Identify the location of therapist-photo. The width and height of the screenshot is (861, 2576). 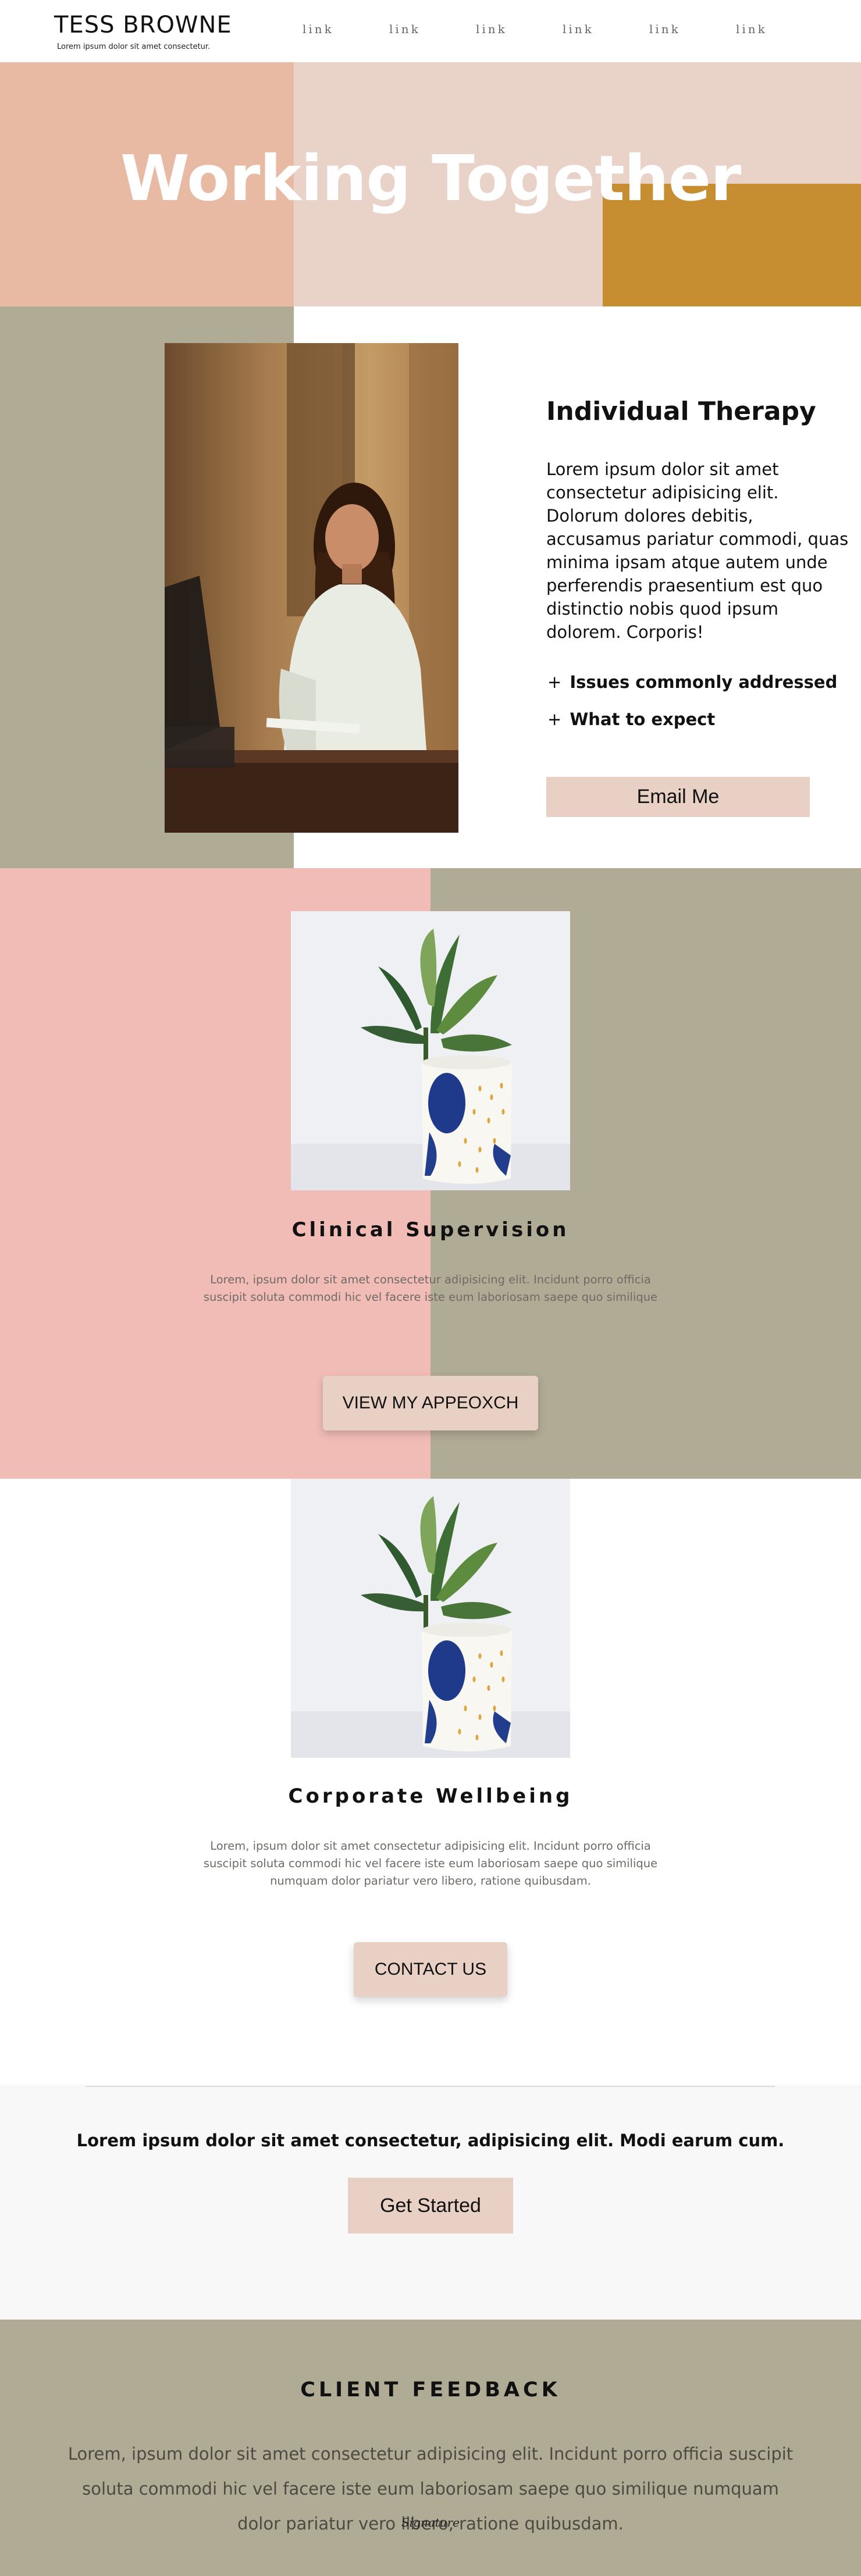
(311, 588).